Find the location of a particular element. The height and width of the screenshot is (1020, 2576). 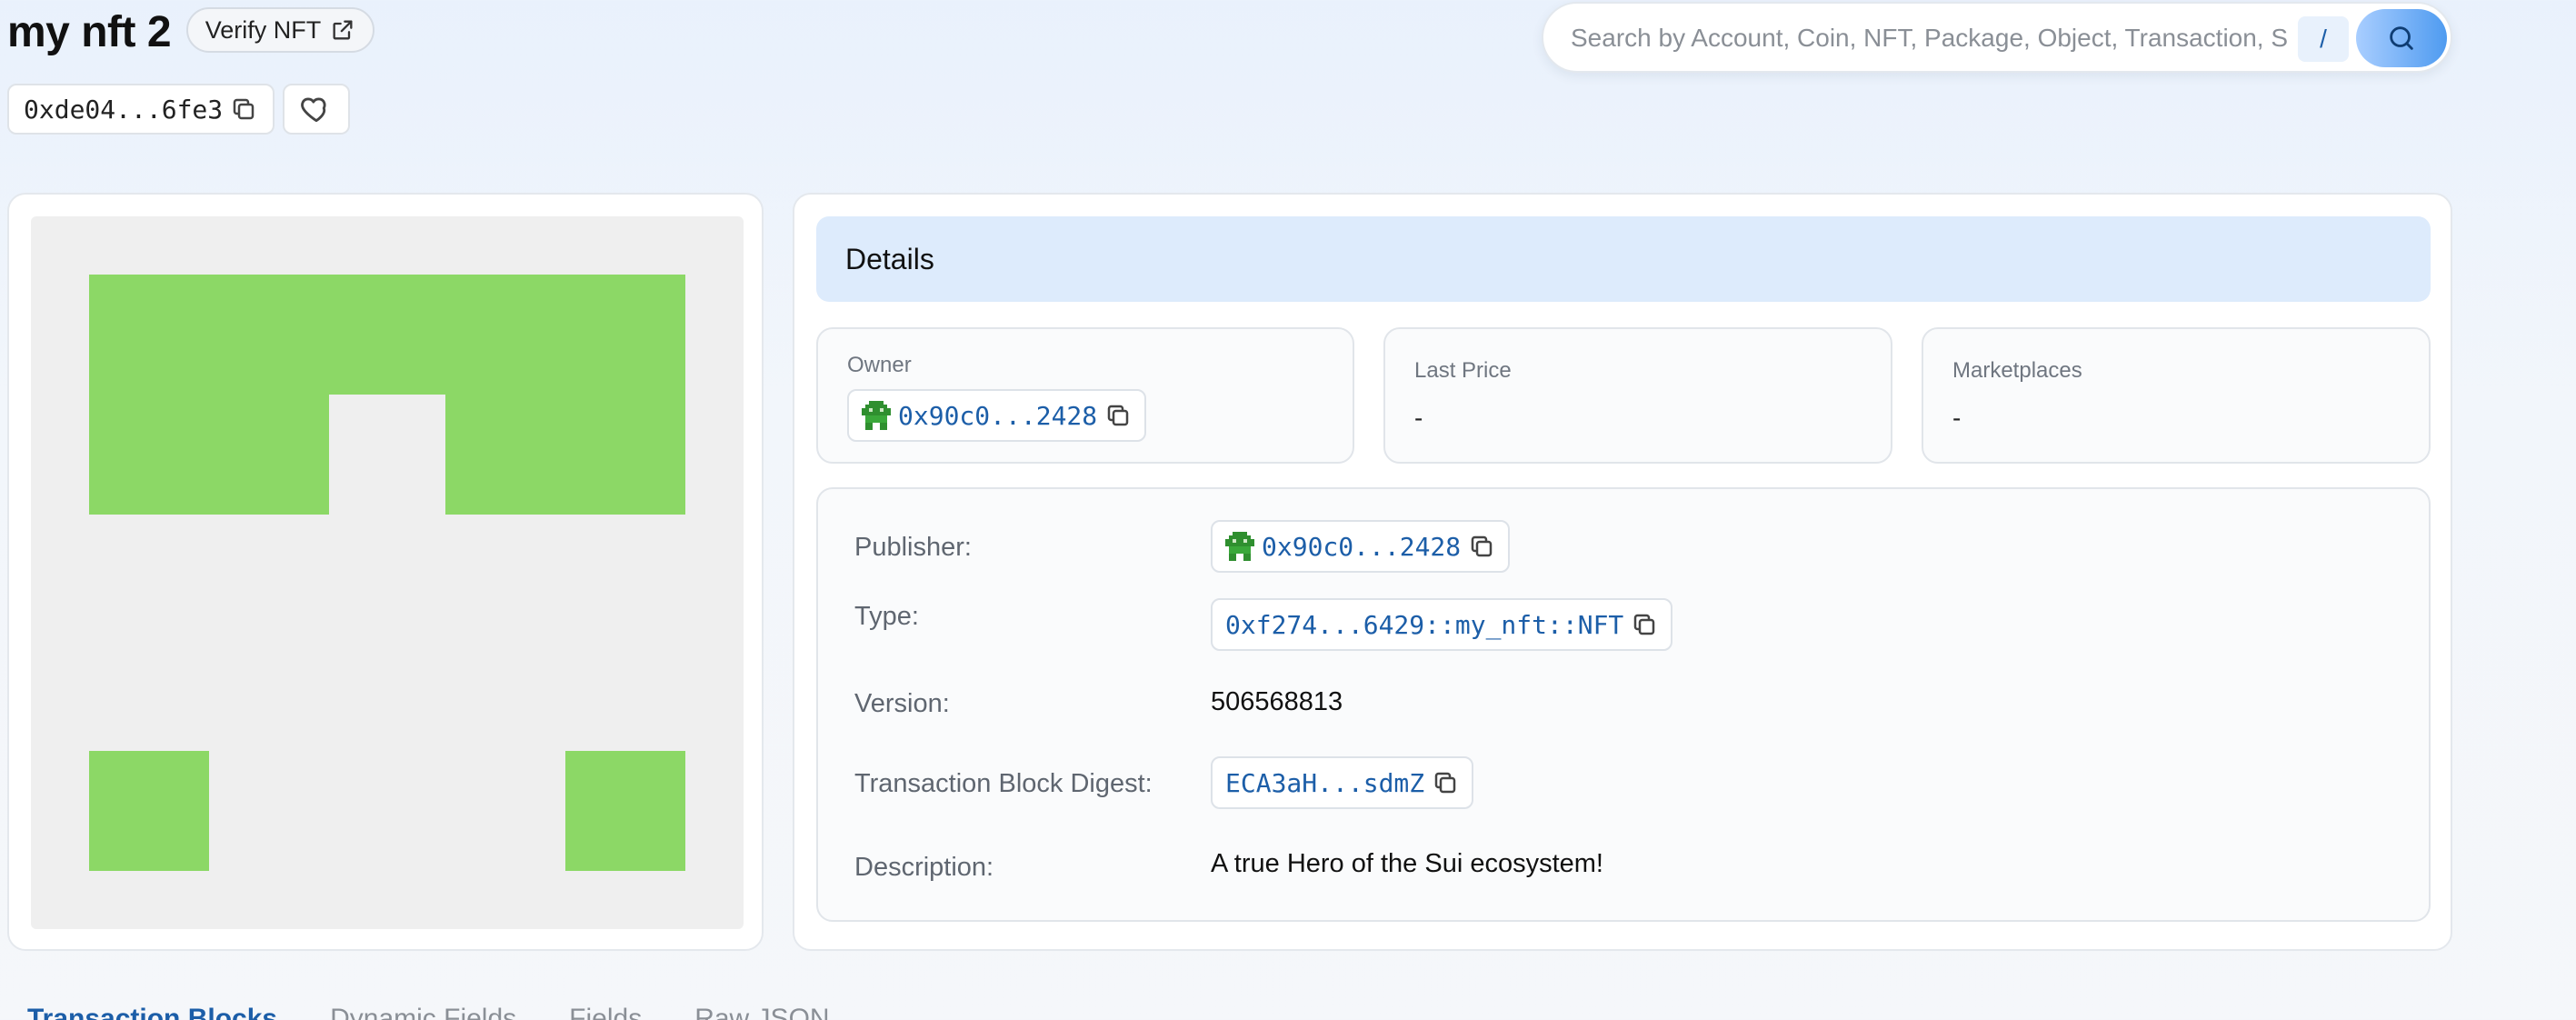

verify-nft-label: Verify NFT is located at coordinates (263, 29).